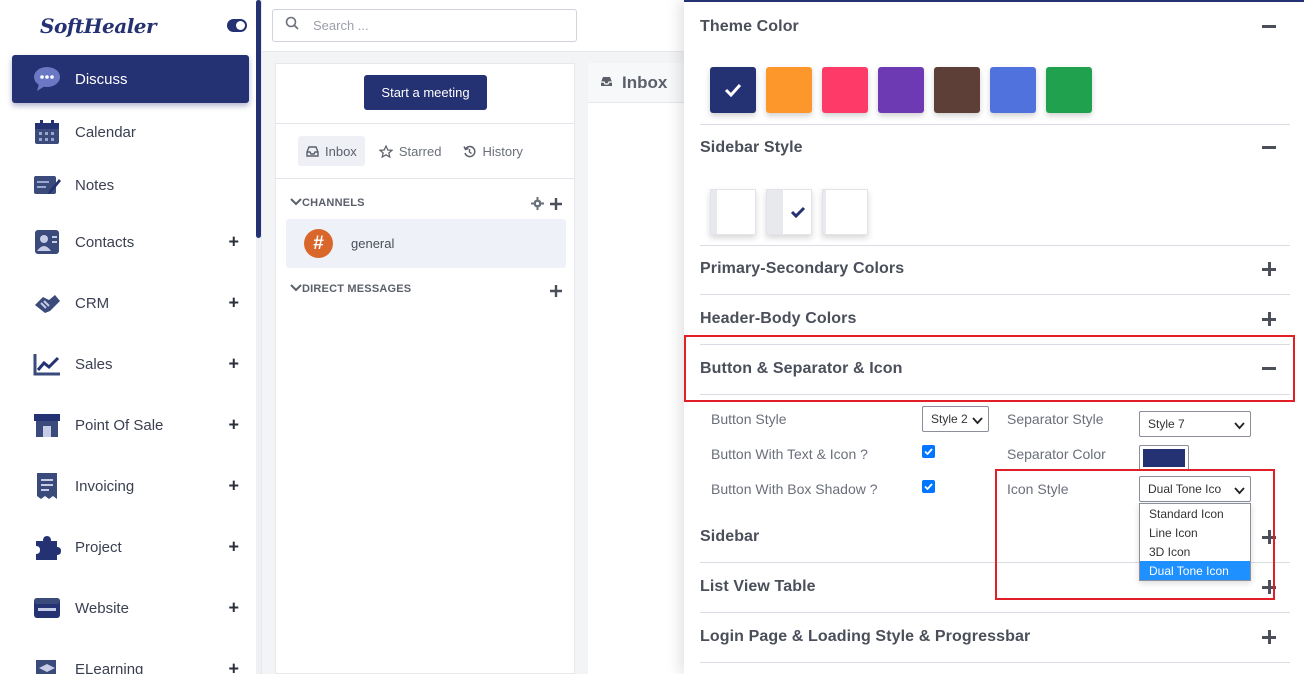 The width and height of the screenshot is (1304, 674). Describe the element at coordinates (1195, 532) in the screenshot. I see `icon-style-option-line: Line Icon` at that location.